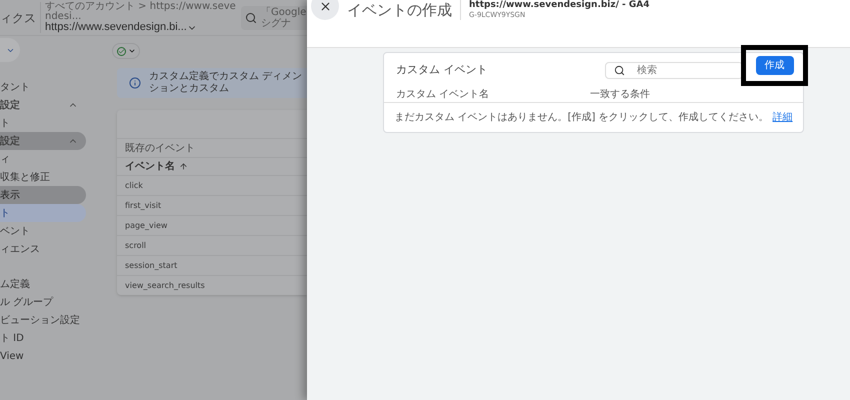 This screenshot has height=400, width=850. What do you see at coordinates (775, 65) in the screenshot?
I see `create-button: 作成` at bounding box center [775, 65].